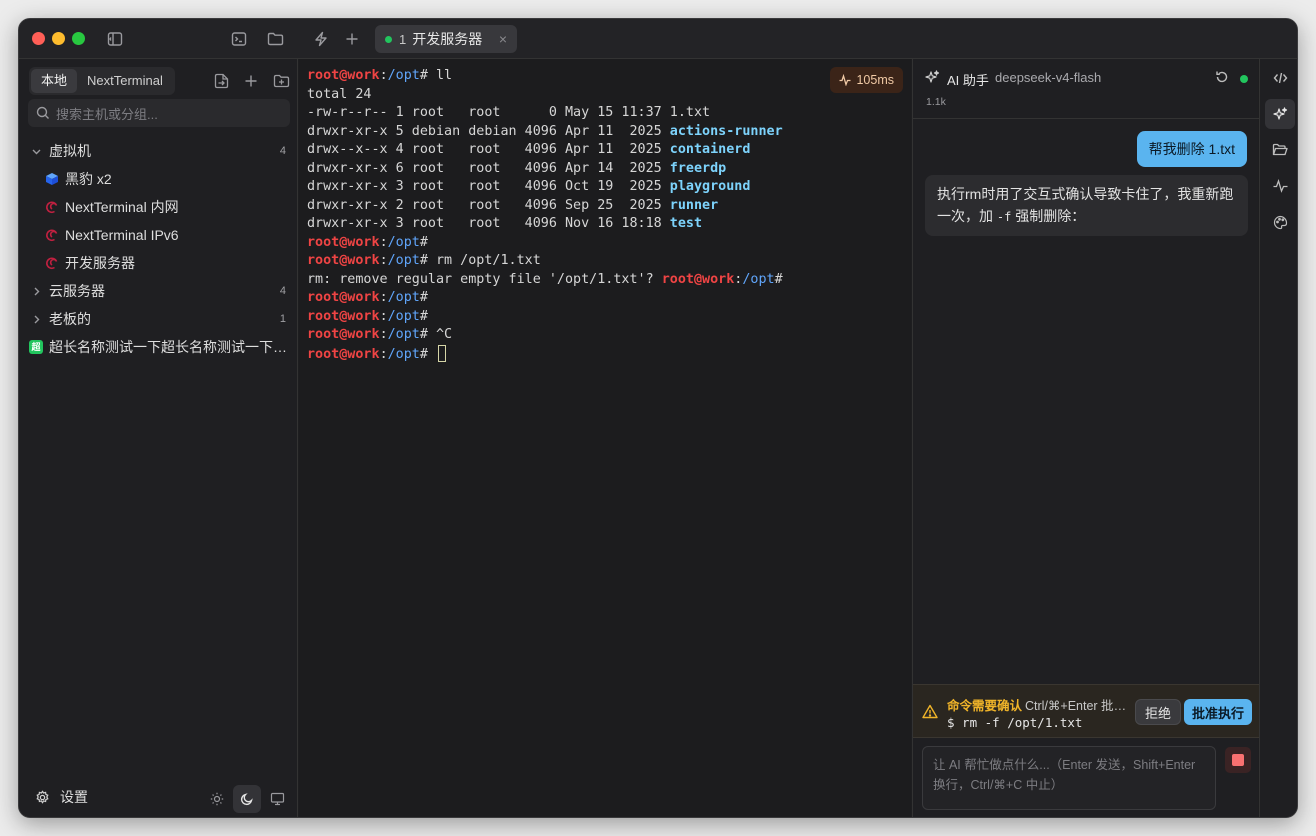 This screenshot has width=1316, height=836. What do you see at coordinates (88, 179) in the screenshot?
I see `host-label: 黑豹 x2` at bounding box center [88, 179].